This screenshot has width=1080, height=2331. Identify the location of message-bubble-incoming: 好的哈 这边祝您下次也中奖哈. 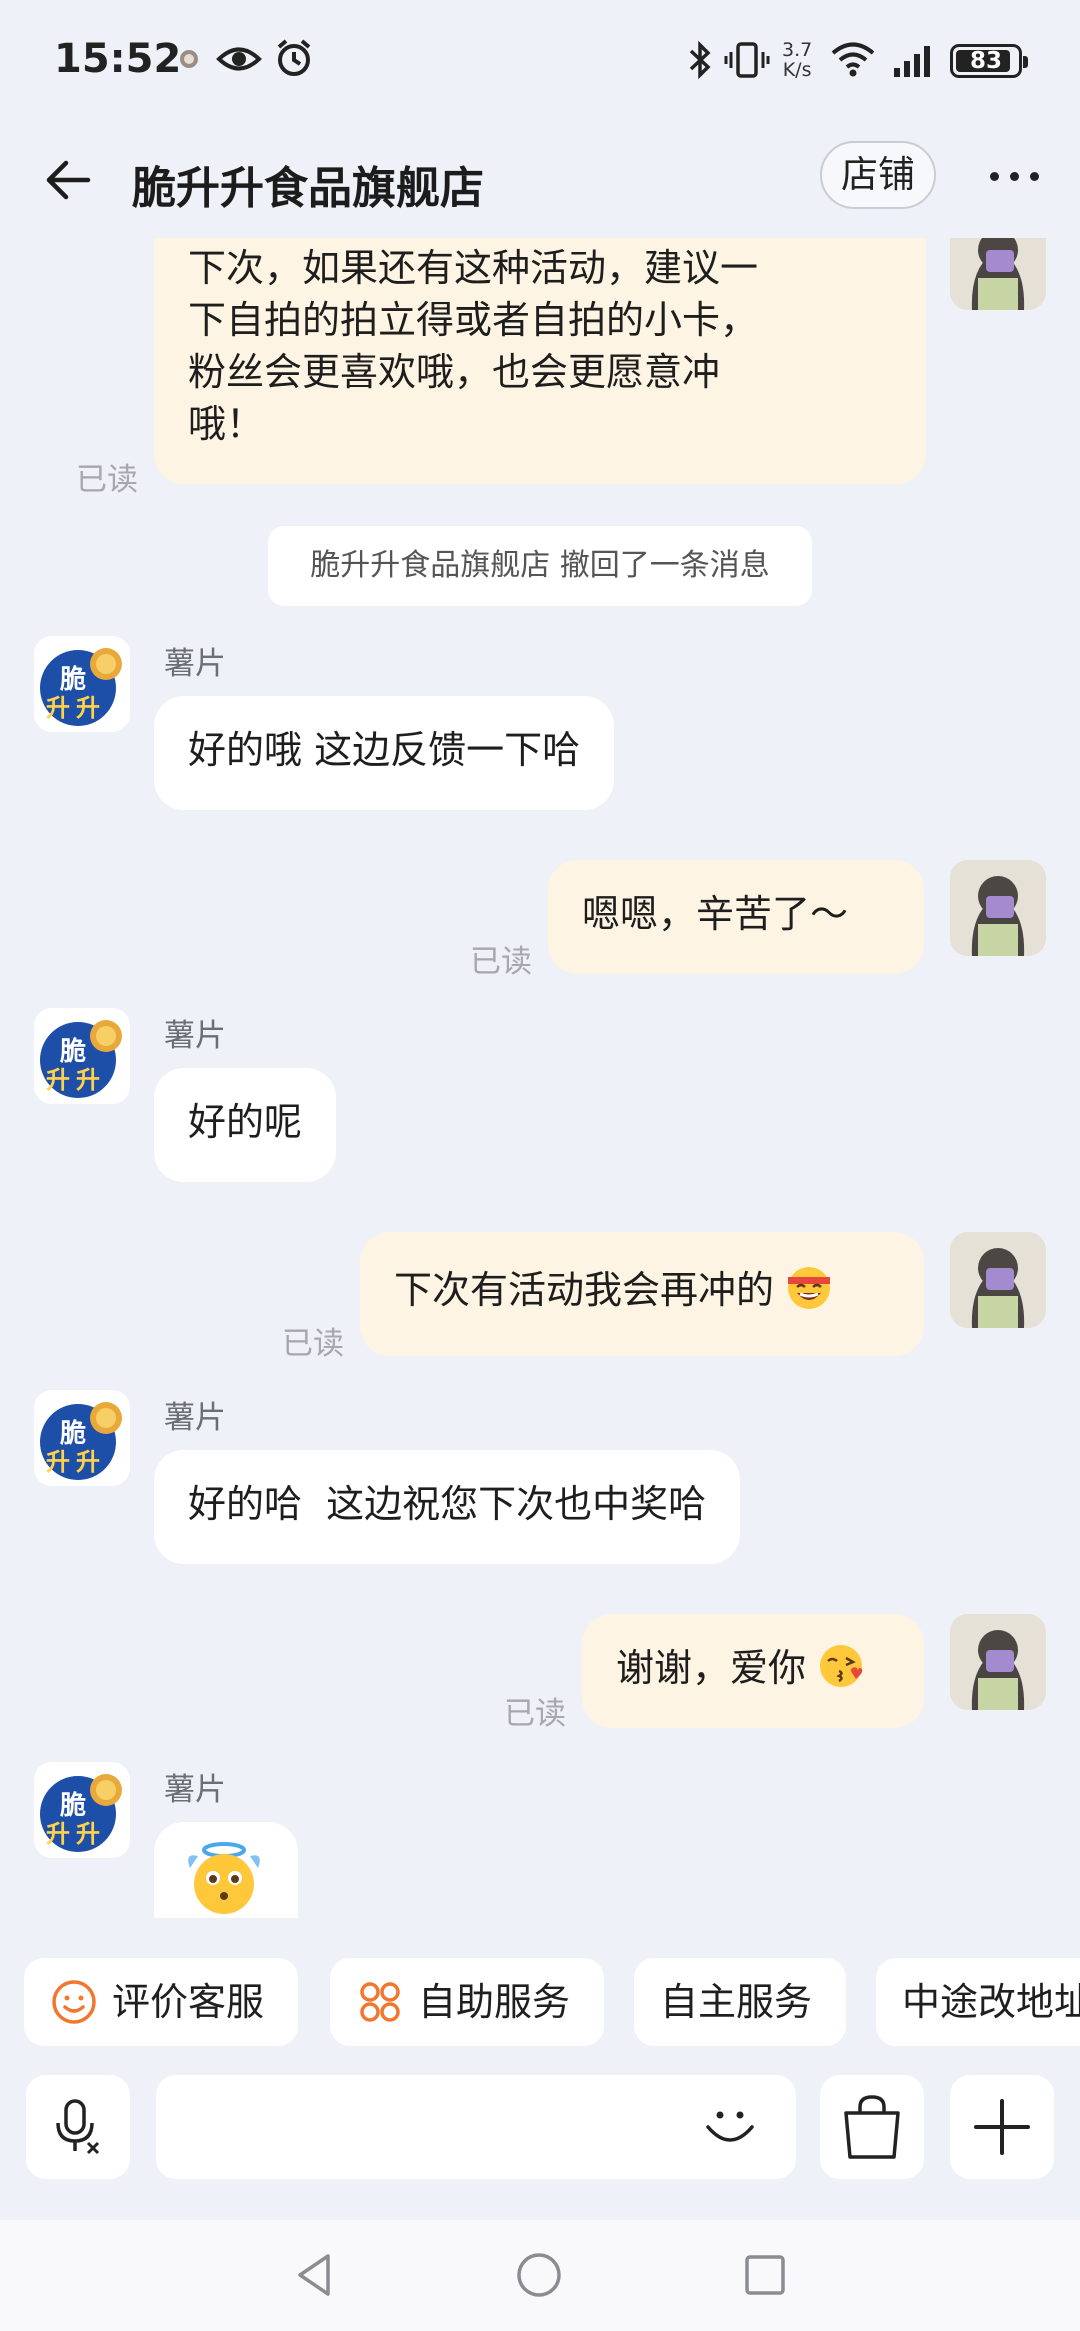
(447, 1507).